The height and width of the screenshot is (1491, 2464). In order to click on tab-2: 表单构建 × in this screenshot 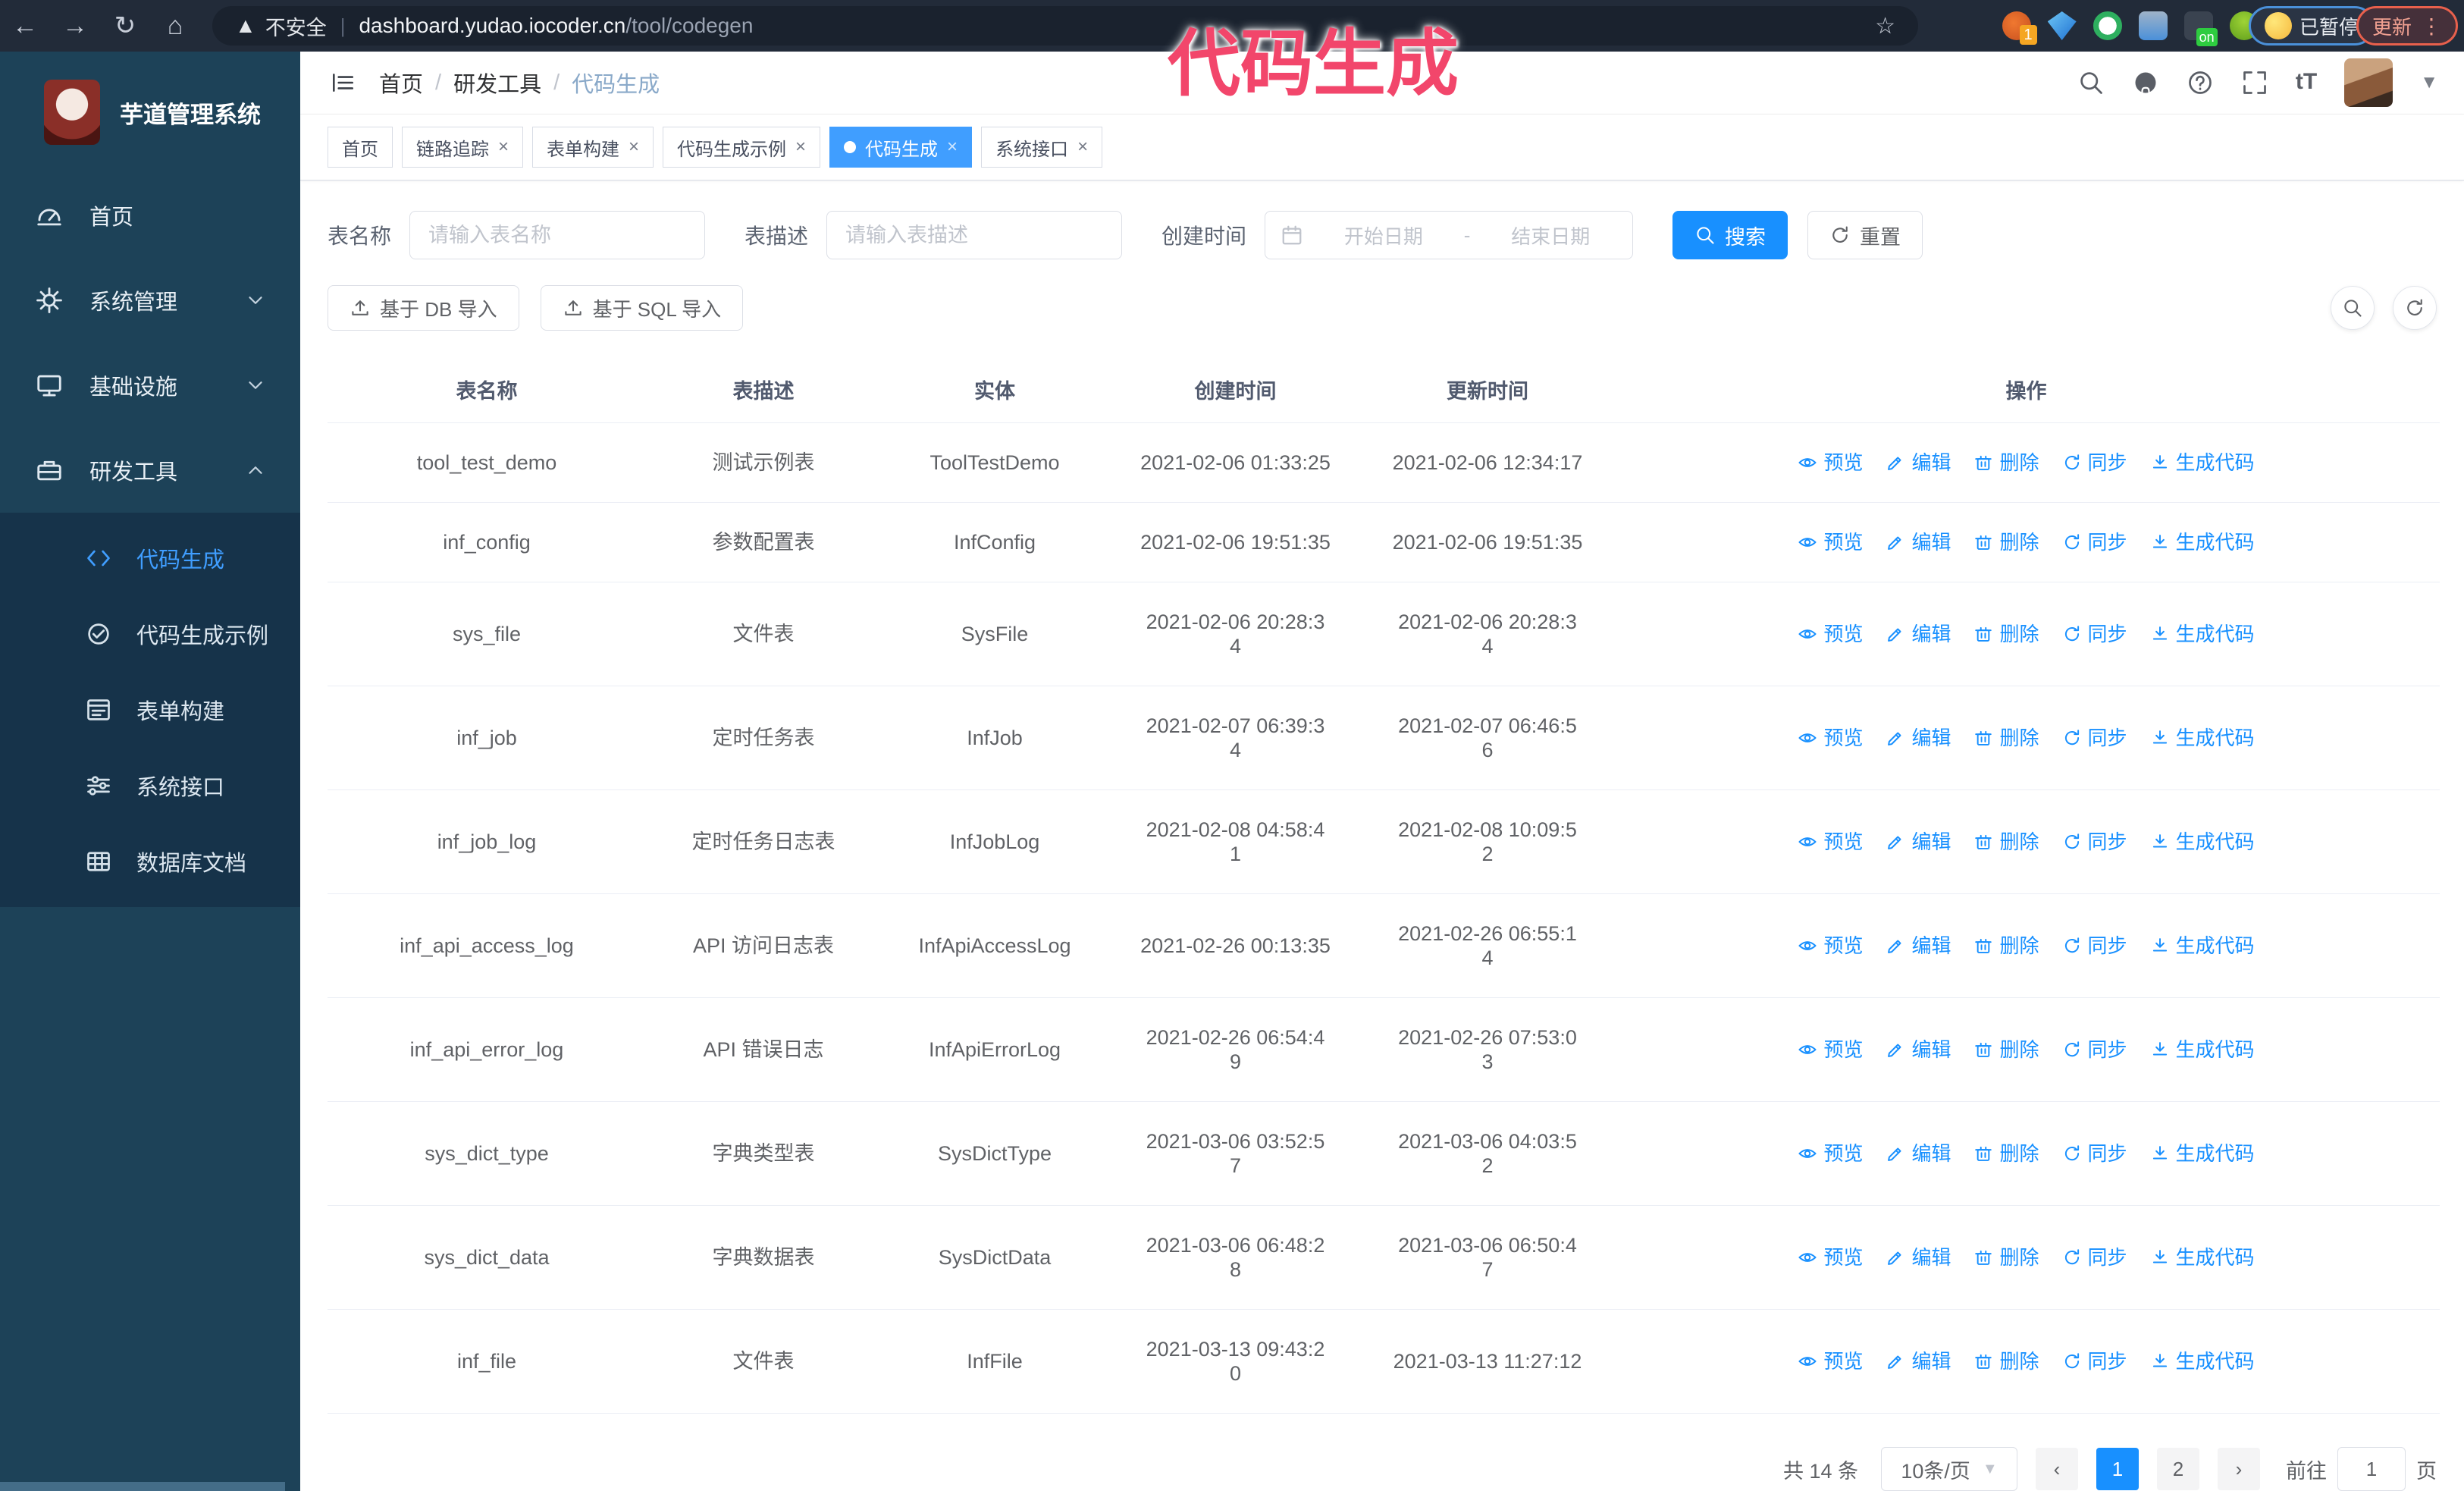, I will do `click(593, 147)`.